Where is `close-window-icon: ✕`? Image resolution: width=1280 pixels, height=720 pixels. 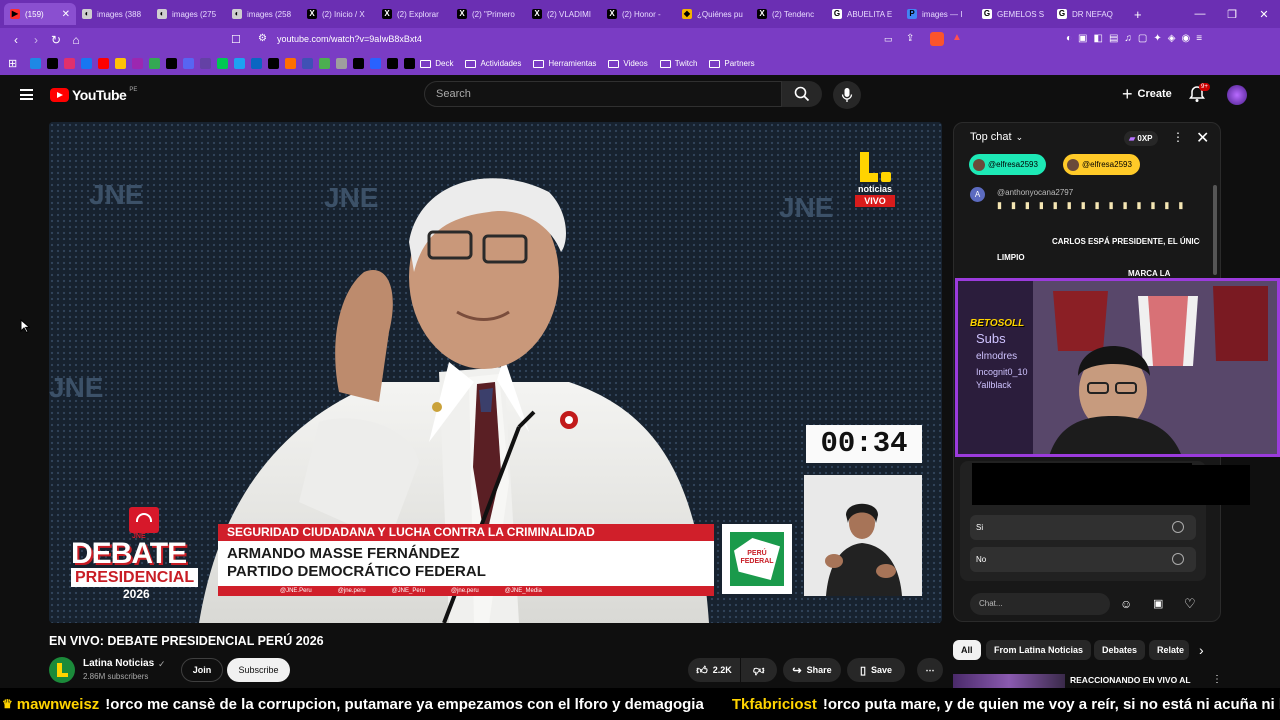
close-window-icon: ✕ is located at coordinates (1264, 14).